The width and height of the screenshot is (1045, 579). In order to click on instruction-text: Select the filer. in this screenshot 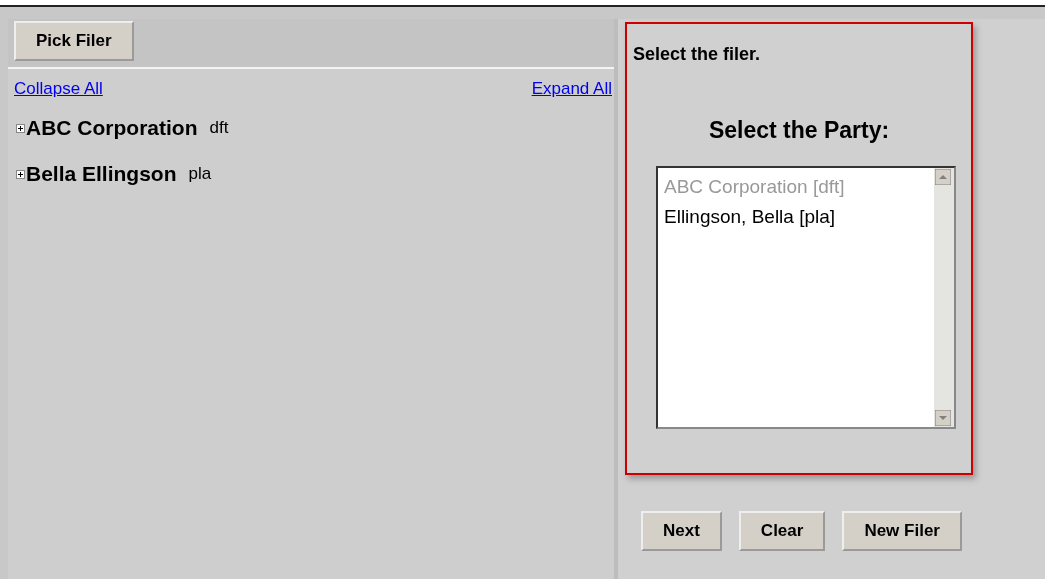, I will do `click(697, 54)`.